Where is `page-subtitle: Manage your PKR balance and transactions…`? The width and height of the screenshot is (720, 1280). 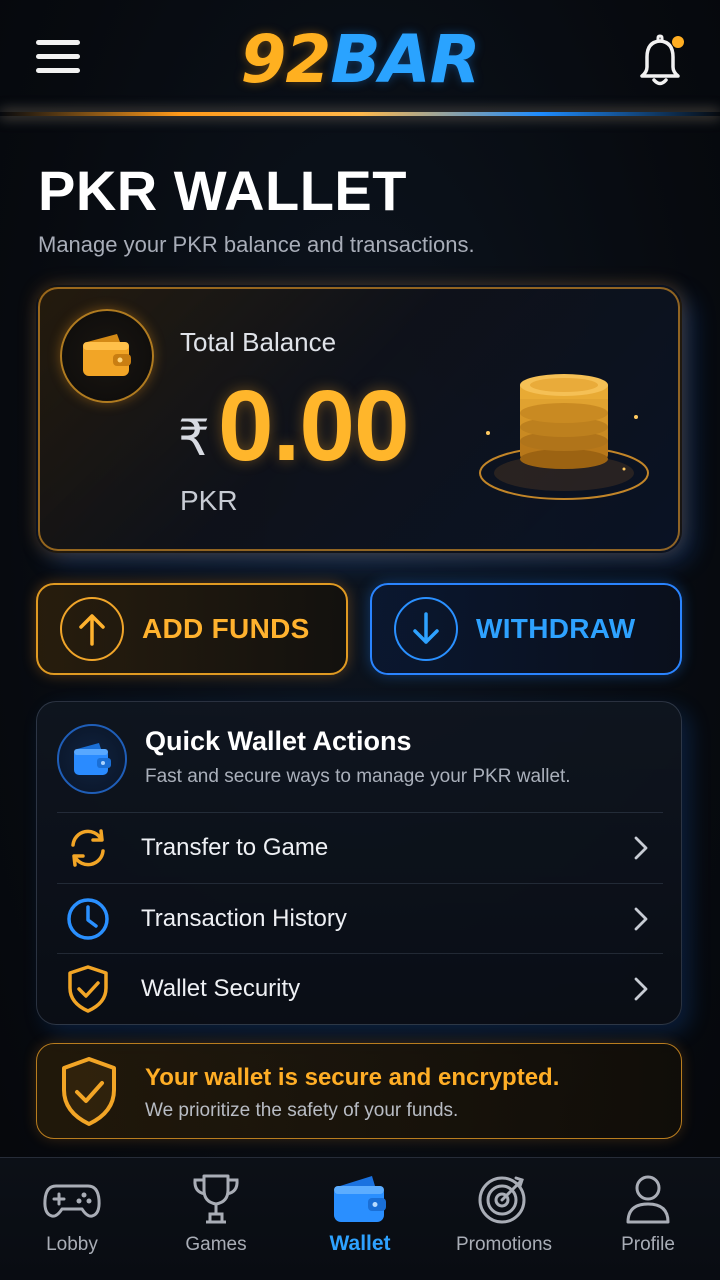
page-subtitle: Manage your PKR balance and transactions… is located at coordinates (256, 244).